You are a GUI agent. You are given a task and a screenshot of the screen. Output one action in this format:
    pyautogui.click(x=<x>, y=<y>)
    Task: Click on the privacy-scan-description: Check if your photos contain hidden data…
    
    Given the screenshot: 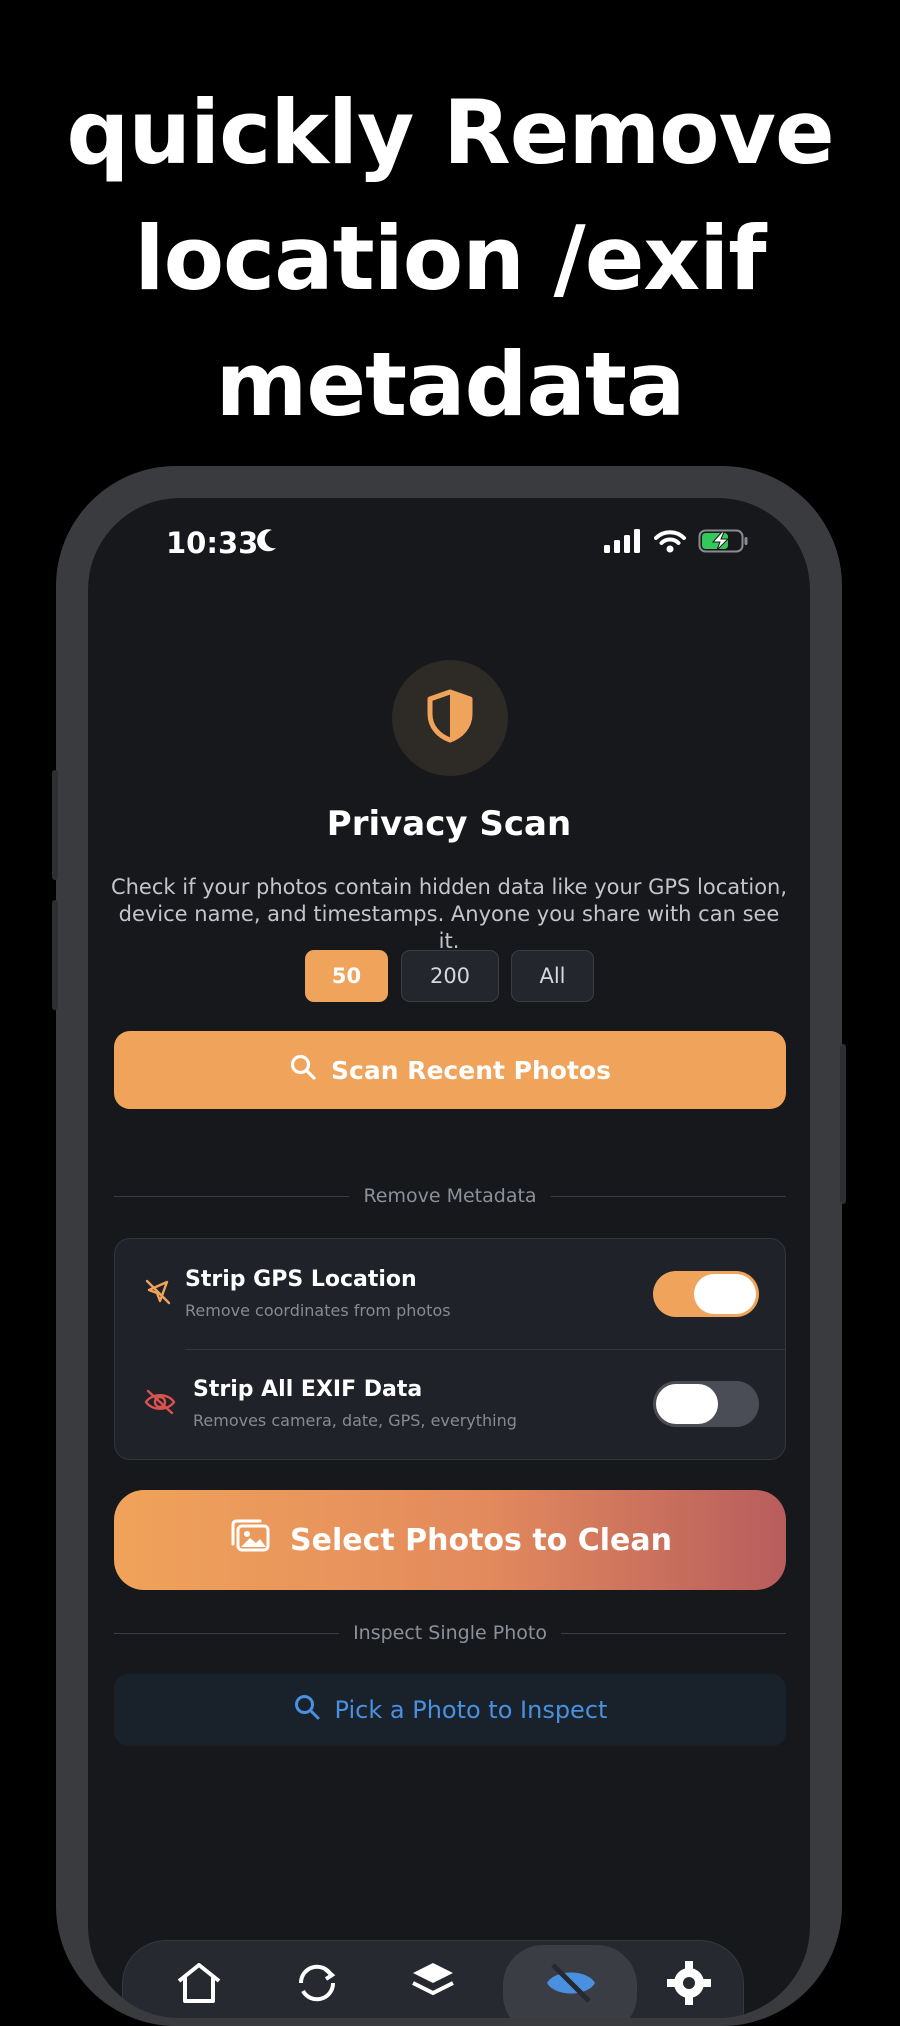 What is the action you would take?
    pyautogui.click(x=449, y=914)
    